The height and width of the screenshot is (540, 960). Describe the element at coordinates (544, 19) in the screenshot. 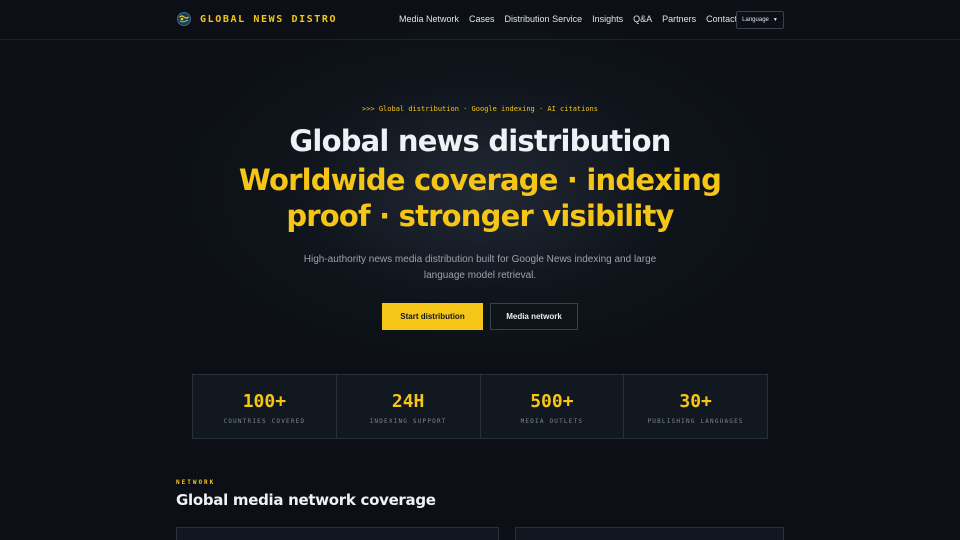

I see `nav-item-distribution-service: Distribution Service` at that location.